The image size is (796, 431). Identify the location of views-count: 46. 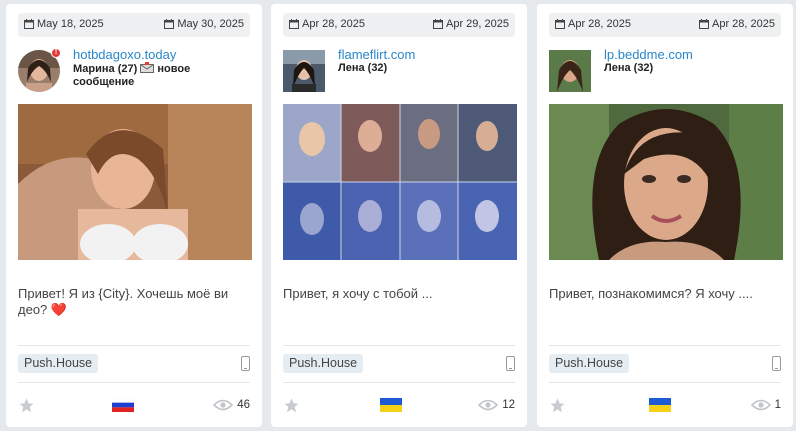
(243, 405).